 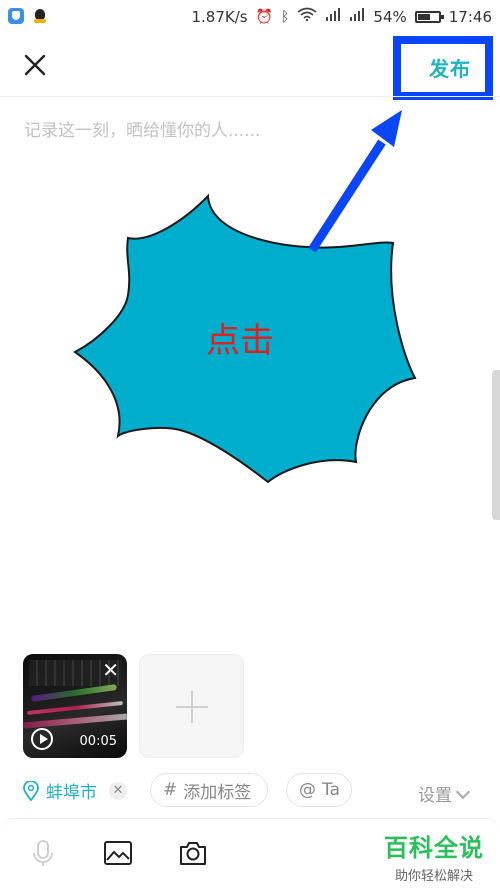 I want to click on arrow-shaft, so click(x=347, y=196).